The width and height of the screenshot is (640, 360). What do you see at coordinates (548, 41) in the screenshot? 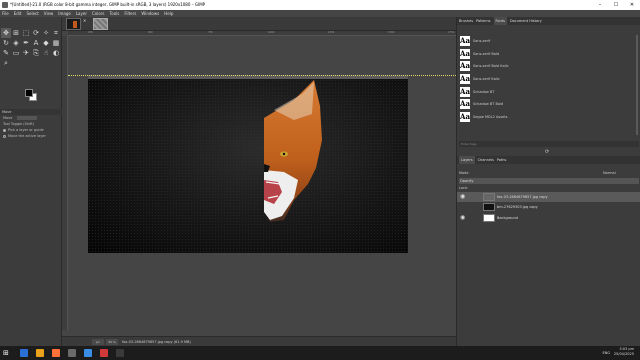
I see `font-item: Aa Sans-serif` at bounding box center [548, 41].